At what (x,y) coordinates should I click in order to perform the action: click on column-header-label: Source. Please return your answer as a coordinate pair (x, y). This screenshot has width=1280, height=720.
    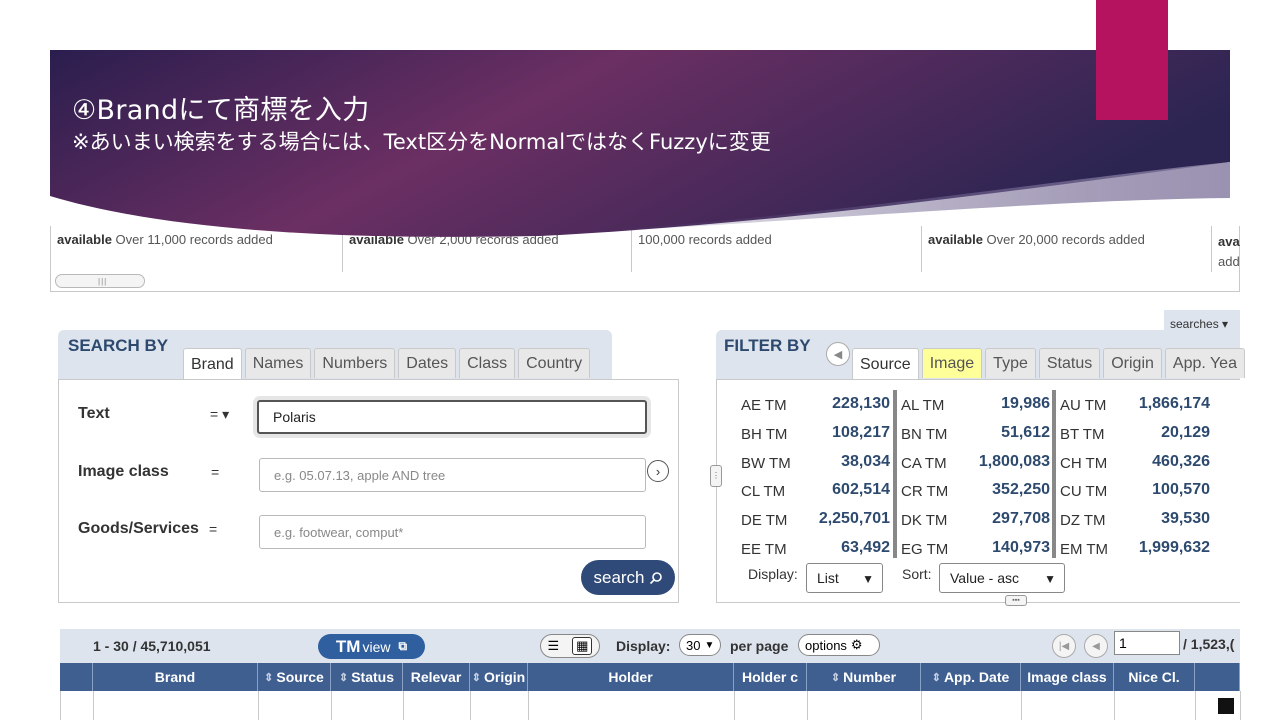
    Looking at the image, I should click on (300, 677).